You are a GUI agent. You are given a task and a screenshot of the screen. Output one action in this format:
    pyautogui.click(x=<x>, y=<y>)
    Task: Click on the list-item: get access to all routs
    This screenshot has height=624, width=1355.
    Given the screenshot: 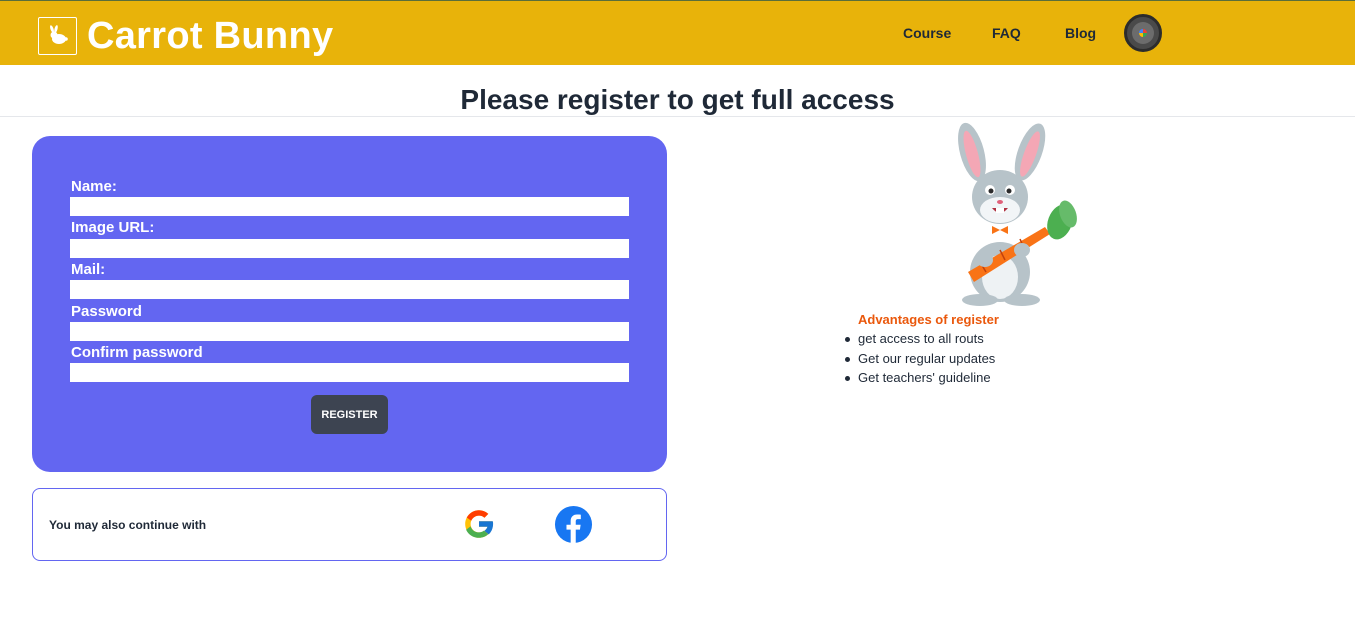 What is the action you would take?
    pyautogui.click(x=919, y=341)
    